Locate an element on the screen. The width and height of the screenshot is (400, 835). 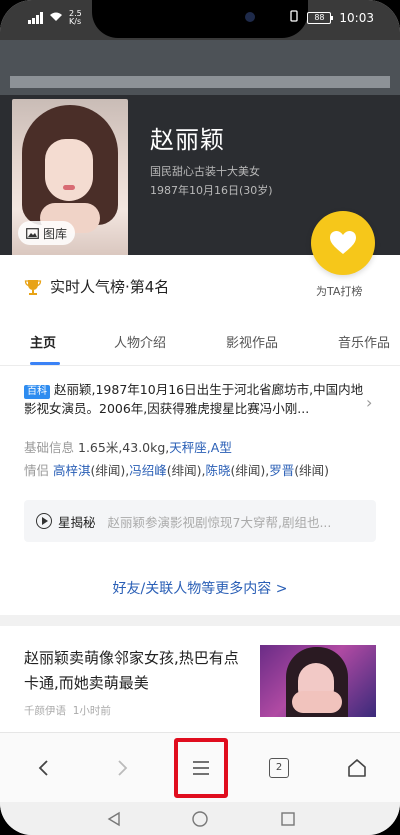
relation-link: 罗晋 is located at coordinates (281, 470).